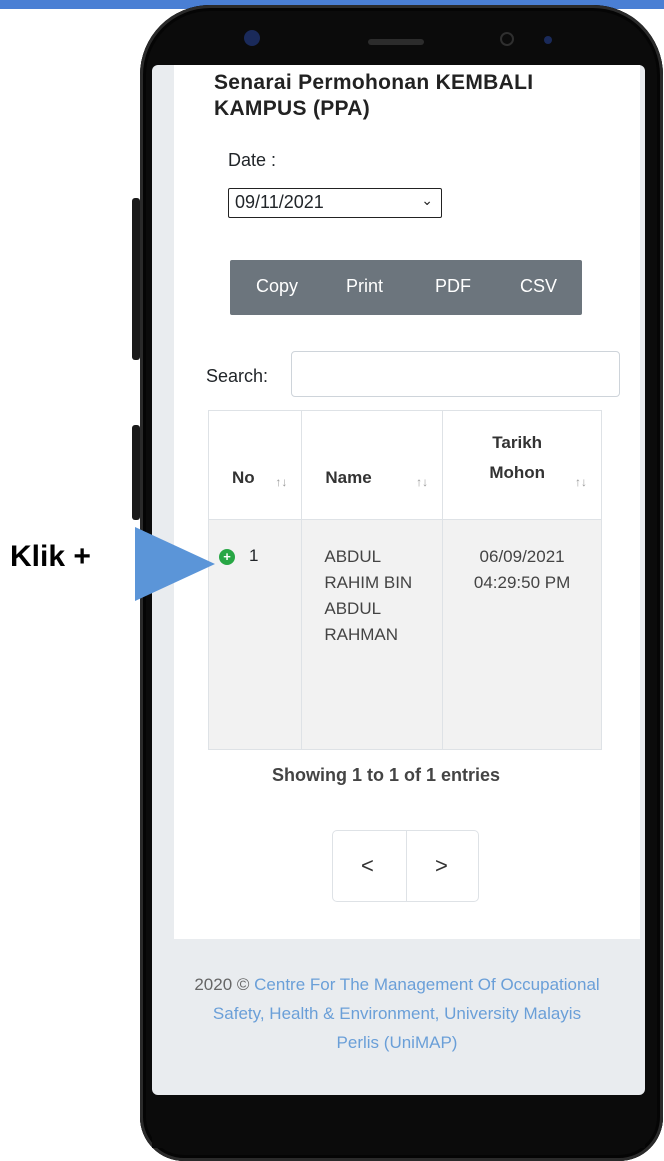 The width and height of the screenshot is (664, 1161). I want to click on export-button-group: Copy Print PDF CSV, so click(406, 287).